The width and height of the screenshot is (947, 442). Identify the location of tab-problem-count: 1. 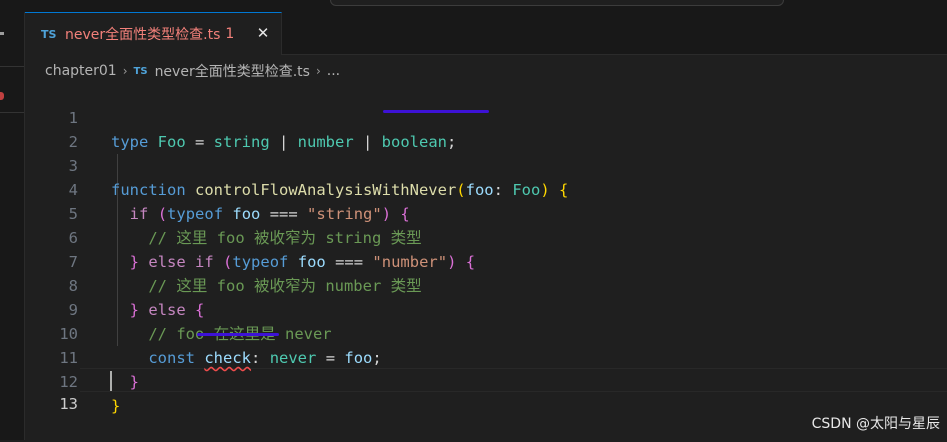
(230, 34).